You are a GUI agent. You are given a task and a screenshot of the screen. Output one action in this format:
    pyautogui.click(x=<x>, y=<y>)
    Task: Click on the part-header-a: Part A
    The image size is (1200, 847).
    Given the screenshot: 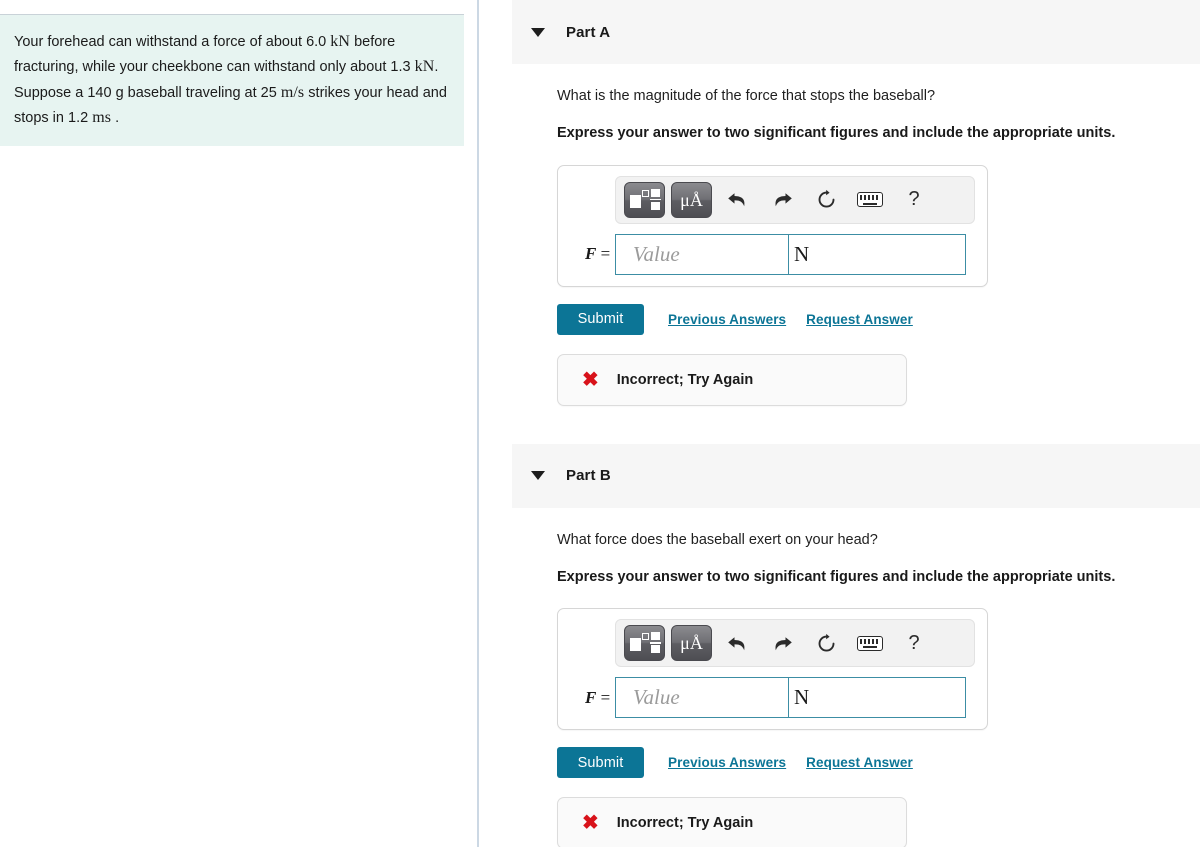 What is the action you would take?
    pyautogui.click(x=856, y=32)
    